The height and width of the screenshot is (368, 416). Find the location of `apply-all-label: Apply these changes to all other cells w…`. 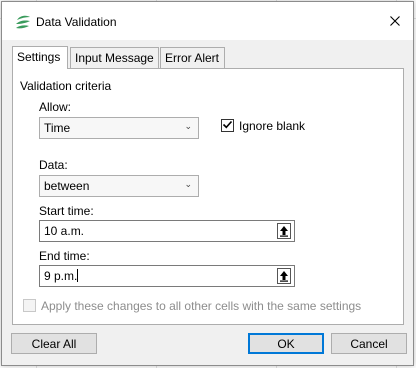

apply-all-label: Apply these changes to all other cells w… is located at coordinates (201, 306).